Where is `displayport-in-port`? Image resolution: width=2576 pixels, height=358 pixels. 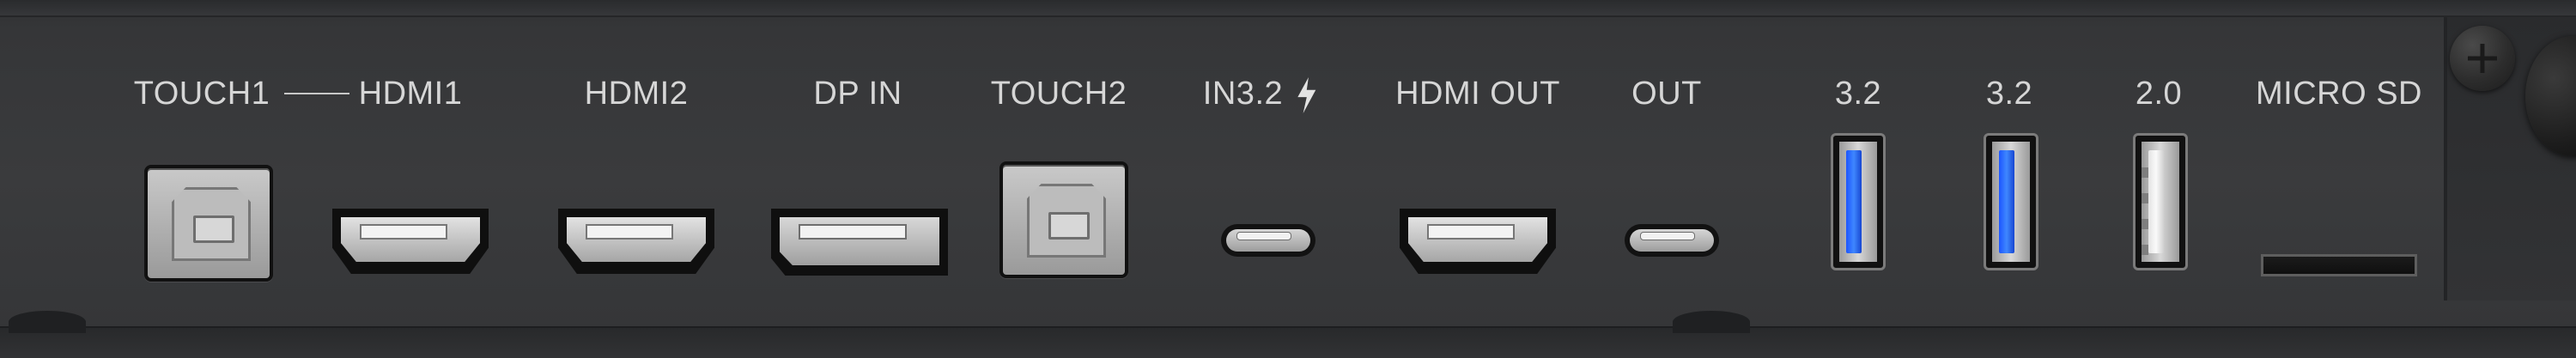
displayport-in-port is located at coordinates (859, 242).